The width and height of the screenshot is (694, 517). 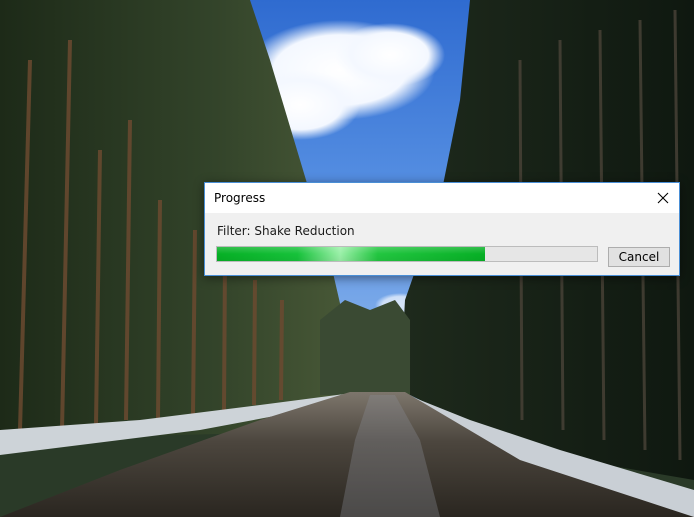 I want to click on progress-dialog: Progress Filter: Shake Reduction Cancel, so click(x=442, y=229).